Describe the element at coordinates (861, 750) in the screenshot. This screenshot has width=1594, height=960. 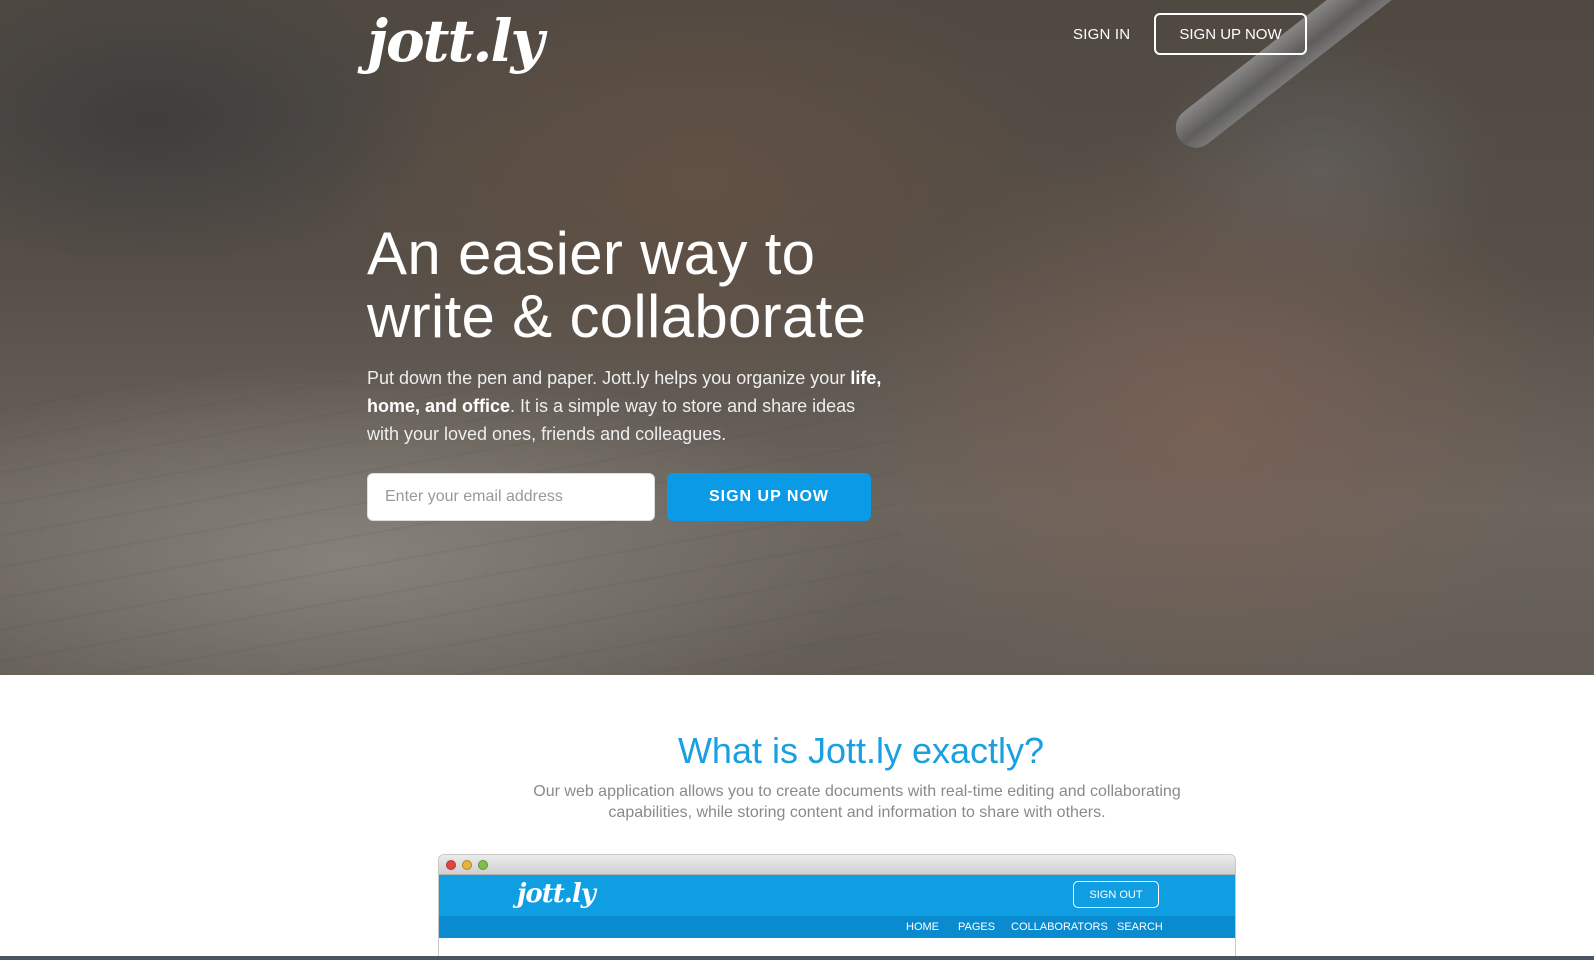
I see `intro-title: What is Jott.ly exactly?` at that location.